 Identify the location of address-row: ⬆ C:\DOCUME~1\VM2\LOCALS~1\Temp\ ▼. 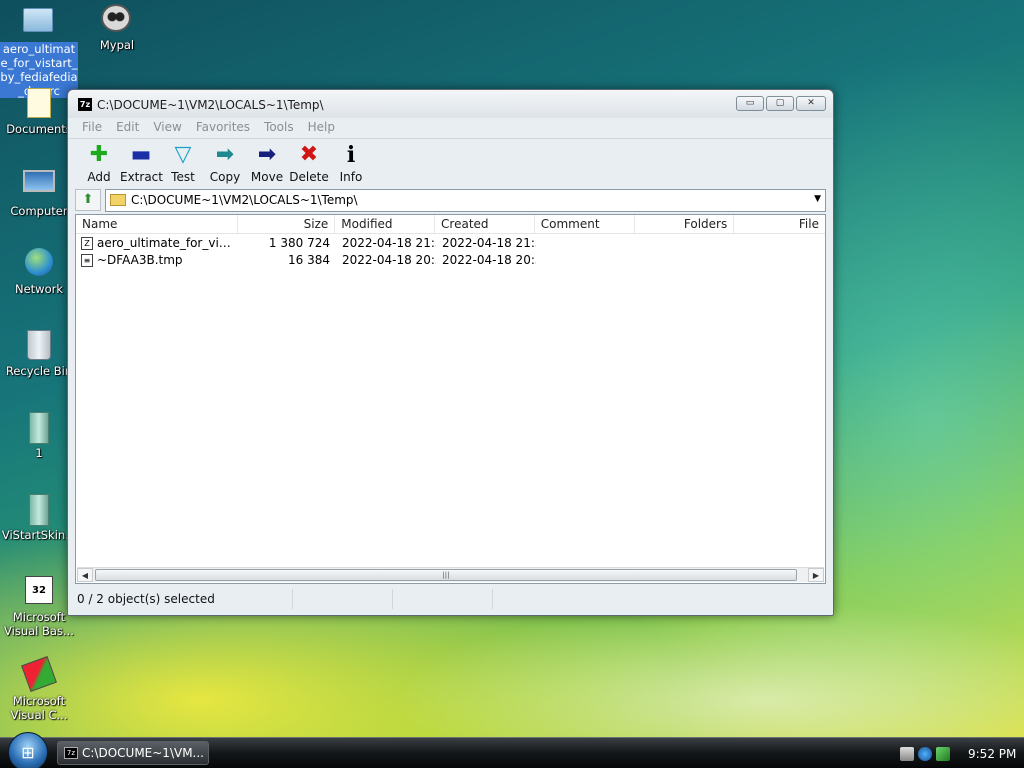
(450, 200).